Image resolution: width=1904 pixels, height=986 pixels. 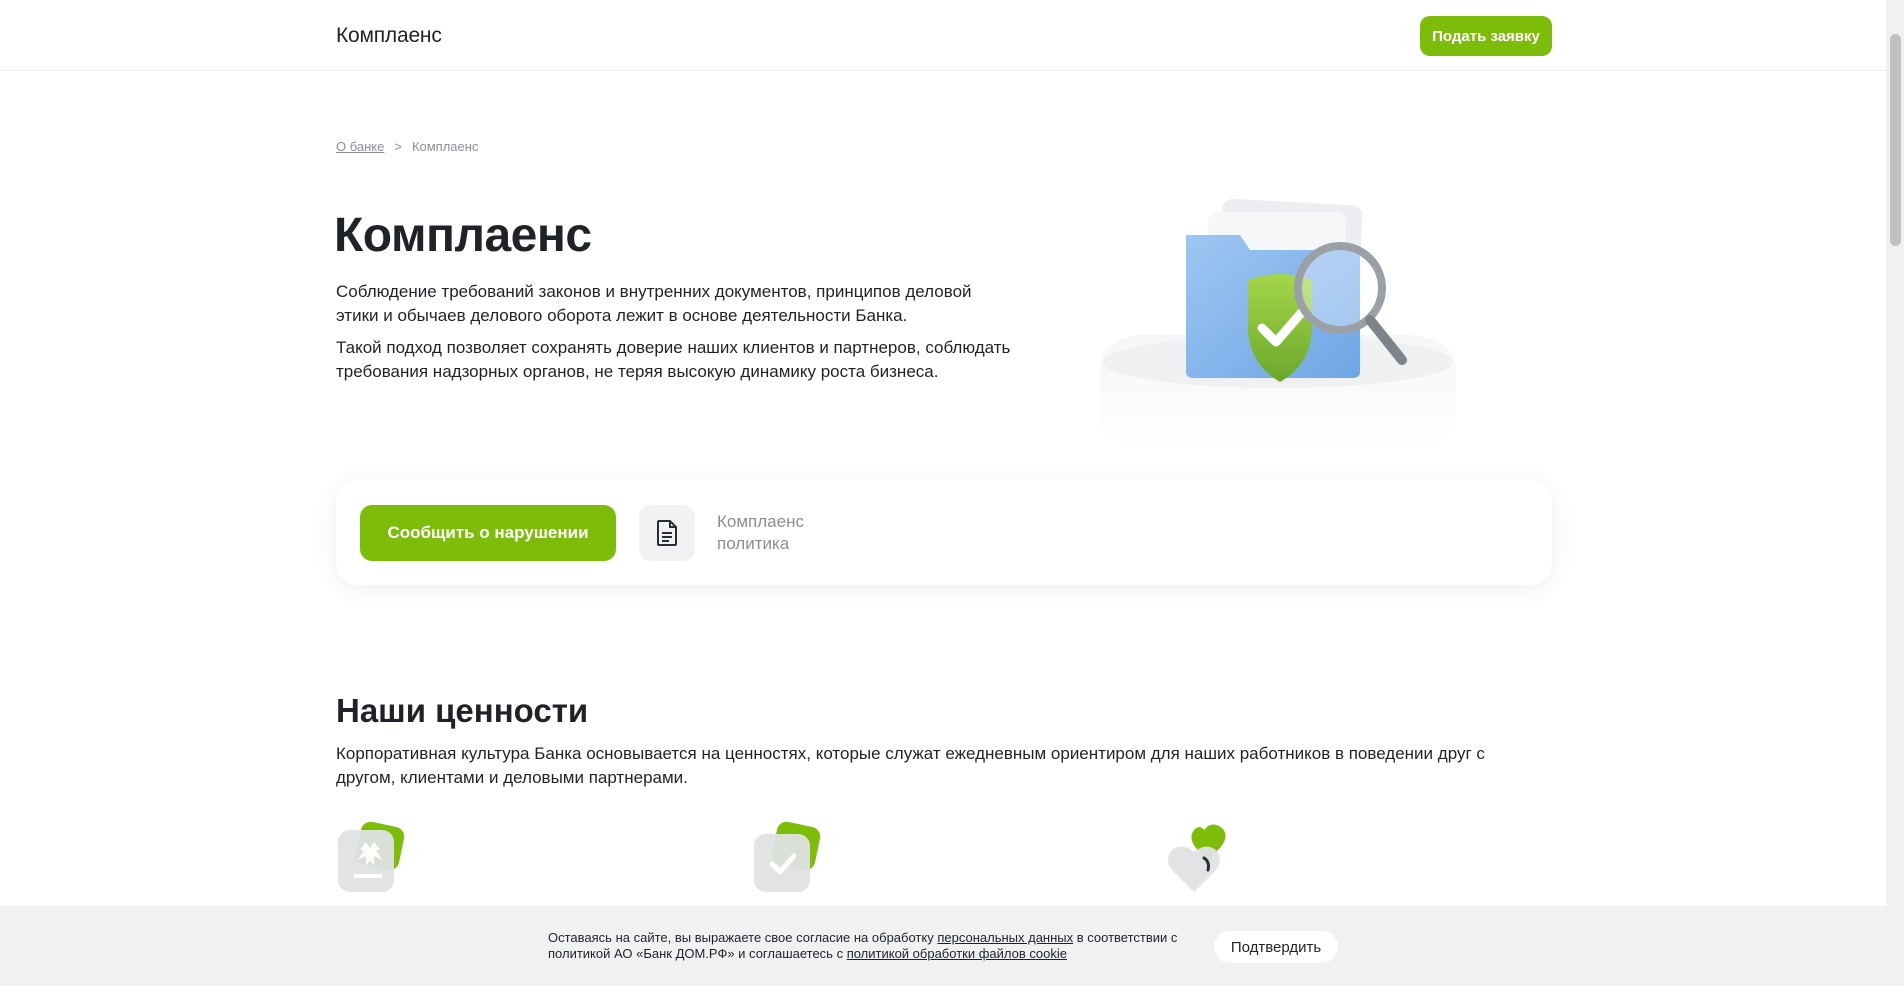 I want to click on report-violation-button: Сообщить о нарушении, so click(x=488, y=533).